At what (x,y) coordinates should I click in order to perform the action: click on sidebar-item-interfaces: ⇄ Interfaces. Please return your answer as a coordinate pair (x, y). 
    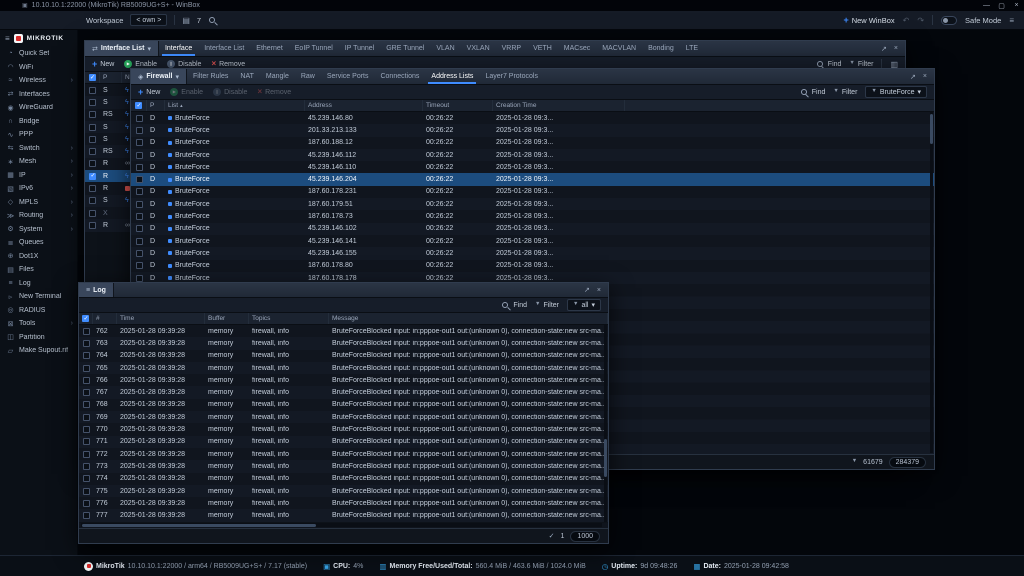
    Looking at the image, I should click on (38, 95).